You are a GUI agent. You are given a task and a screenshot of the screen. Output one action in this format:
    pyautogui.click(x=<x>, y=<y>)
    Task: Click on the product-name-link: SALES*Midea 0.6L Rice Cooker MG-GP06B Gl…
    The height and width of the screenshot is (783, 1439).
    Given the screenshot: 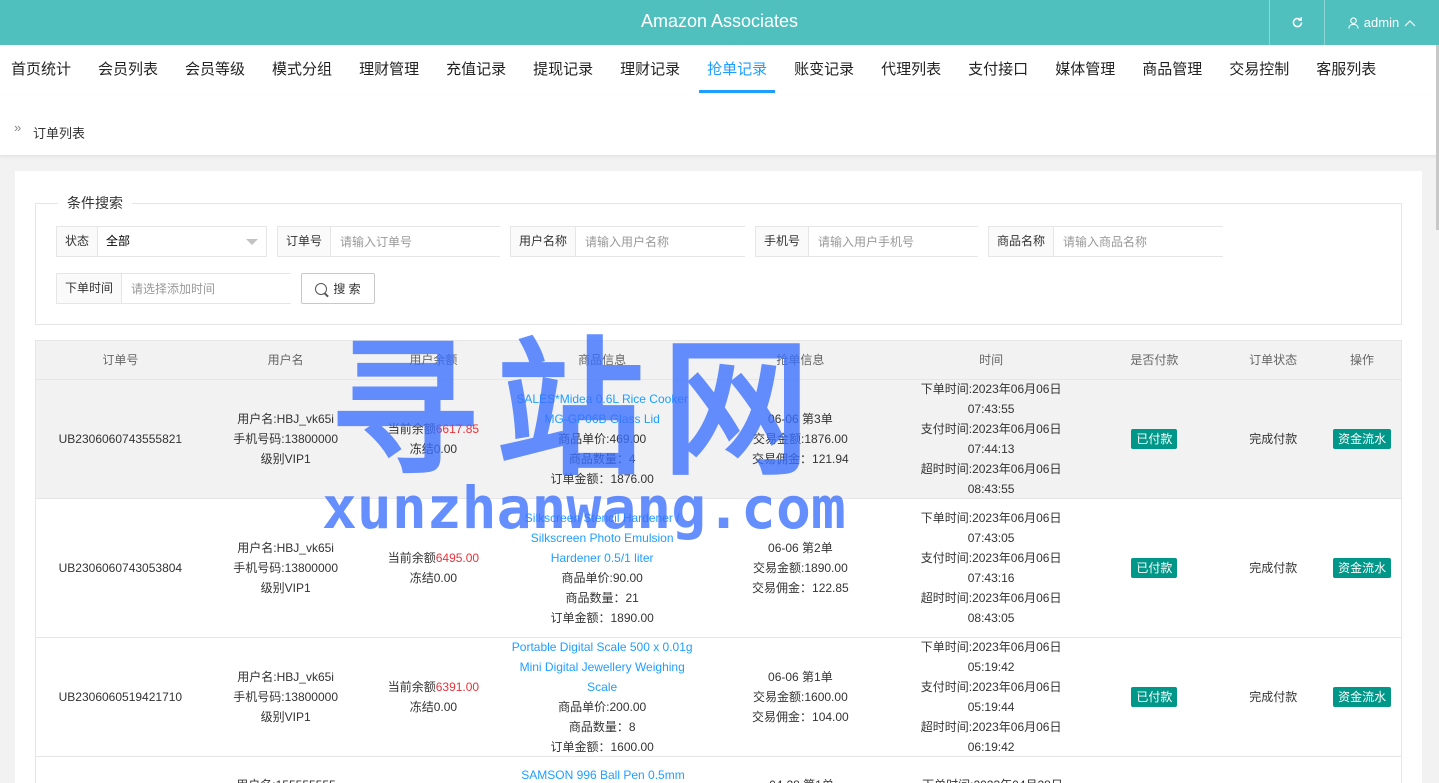 What is the action you would take?
    pyautogui.click(x=602, y=409)
    